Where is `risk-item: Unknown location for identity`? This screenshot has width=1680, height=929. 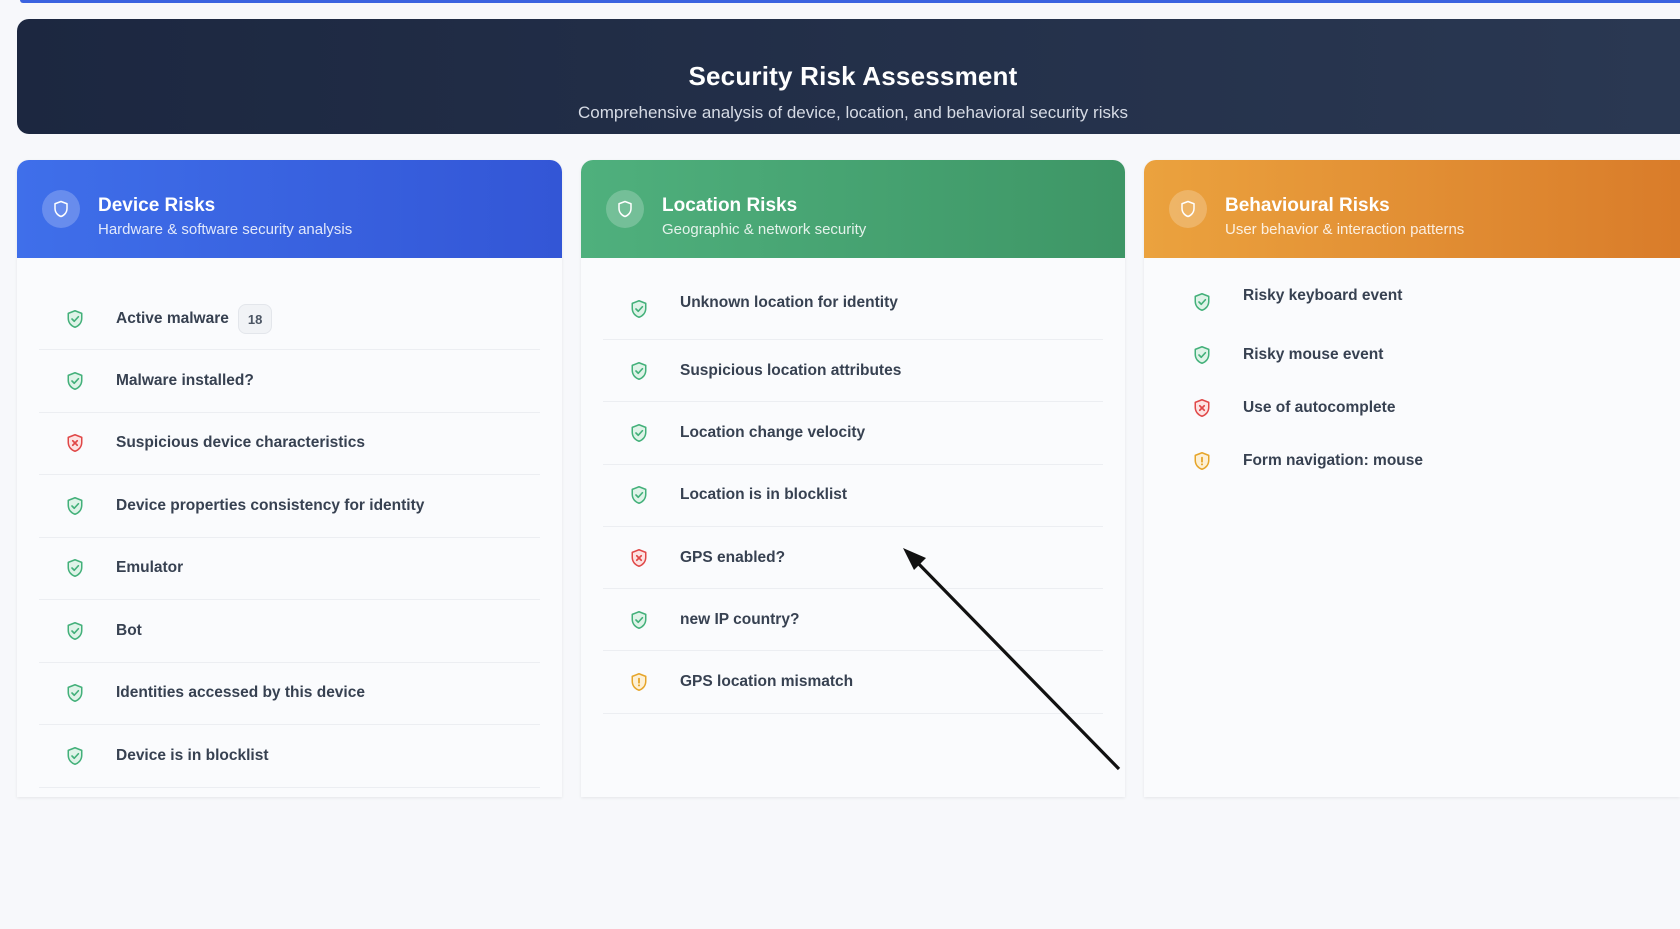 risk-item: Unknown location for identity is located at coordinates (853, 299).